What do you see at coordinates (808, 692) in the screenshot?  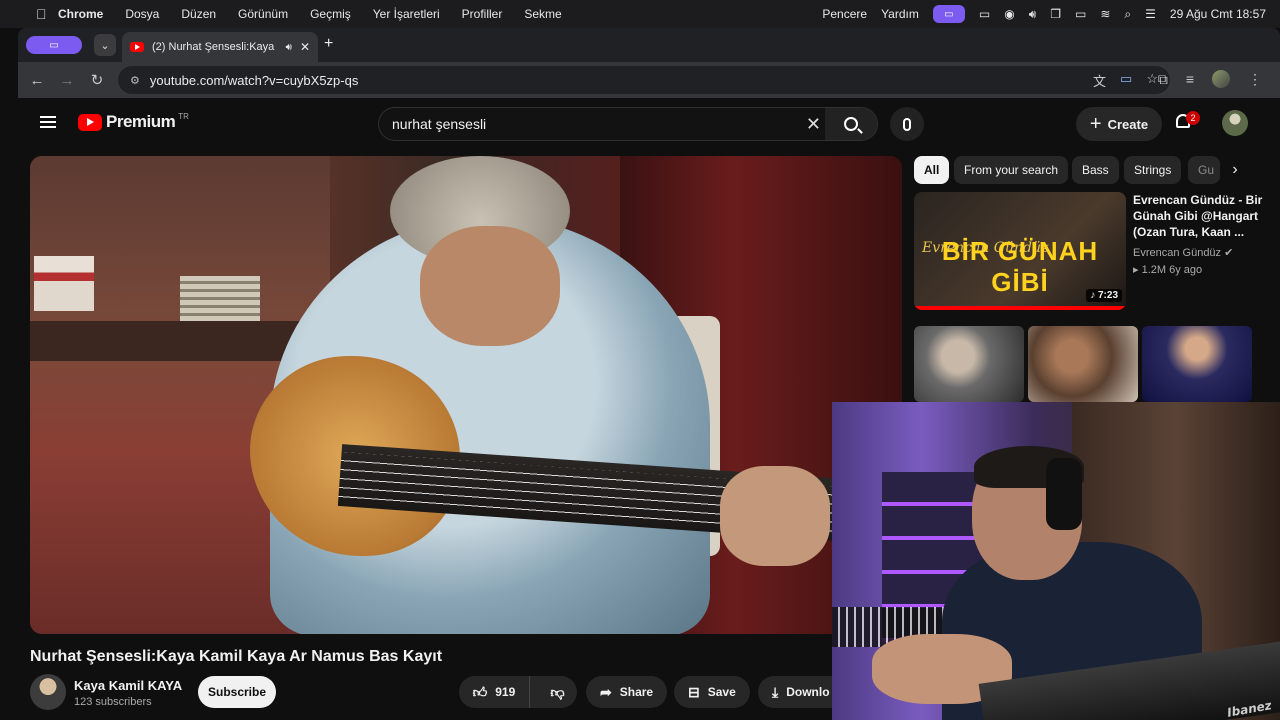 I see `download-label: Downlo` at bounding box center [808, 692].